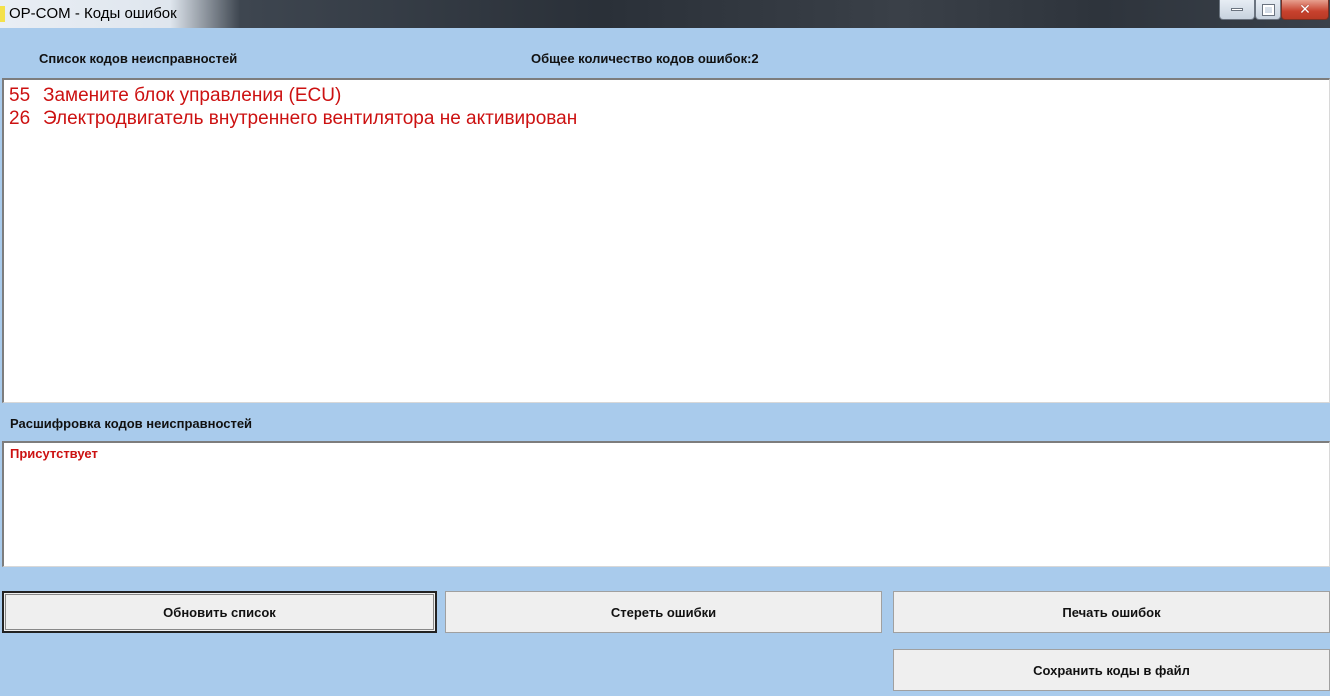  Describe the element at coordinates (663, 612) in the screenshot. I see `clear-errors-button: Стереть ошибки` at that location.